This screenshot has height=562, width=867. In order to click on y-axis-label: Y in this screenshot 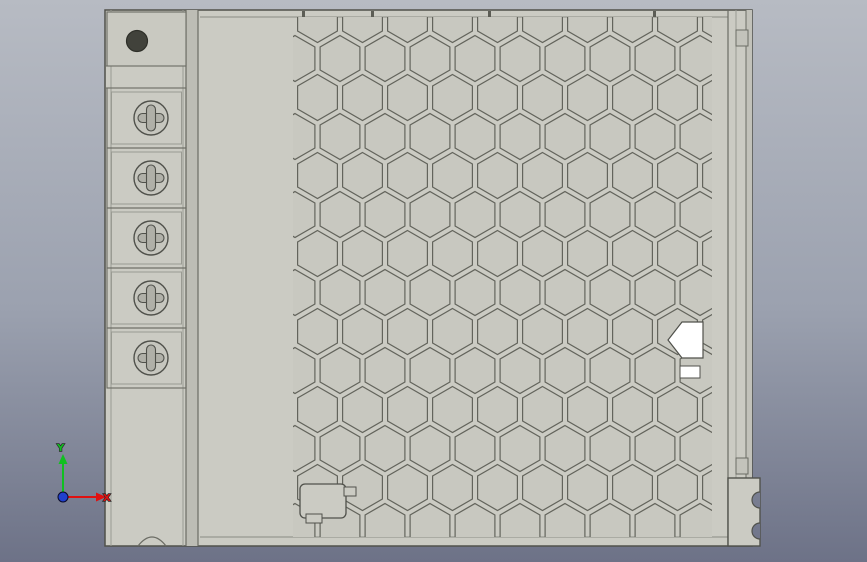, I will do `click(60, 448)`.